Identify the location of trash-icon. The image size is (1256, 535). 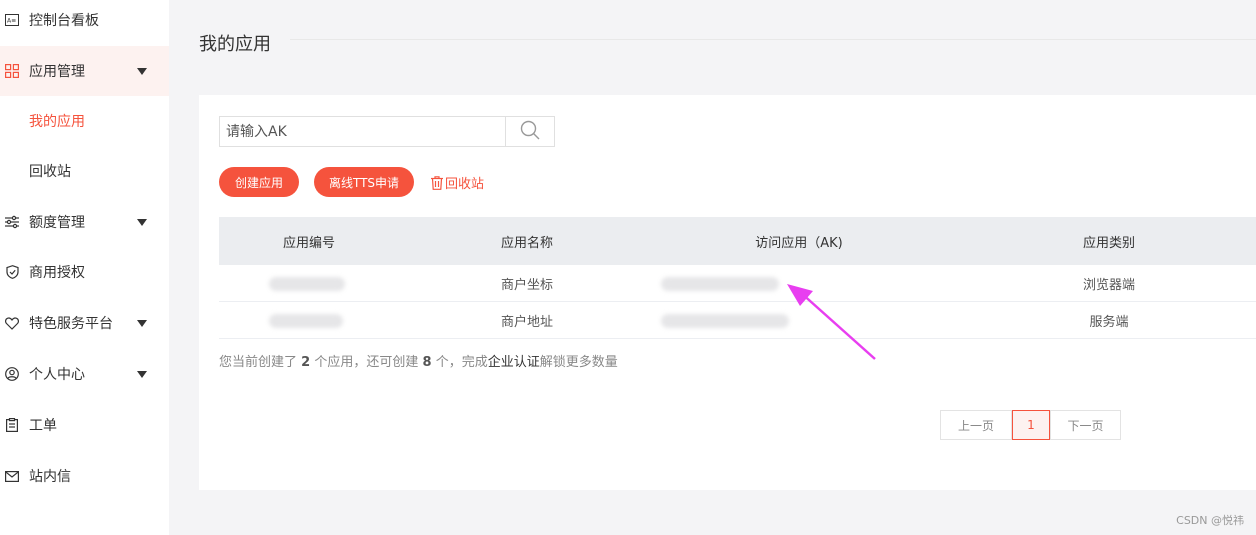
(437, 182).